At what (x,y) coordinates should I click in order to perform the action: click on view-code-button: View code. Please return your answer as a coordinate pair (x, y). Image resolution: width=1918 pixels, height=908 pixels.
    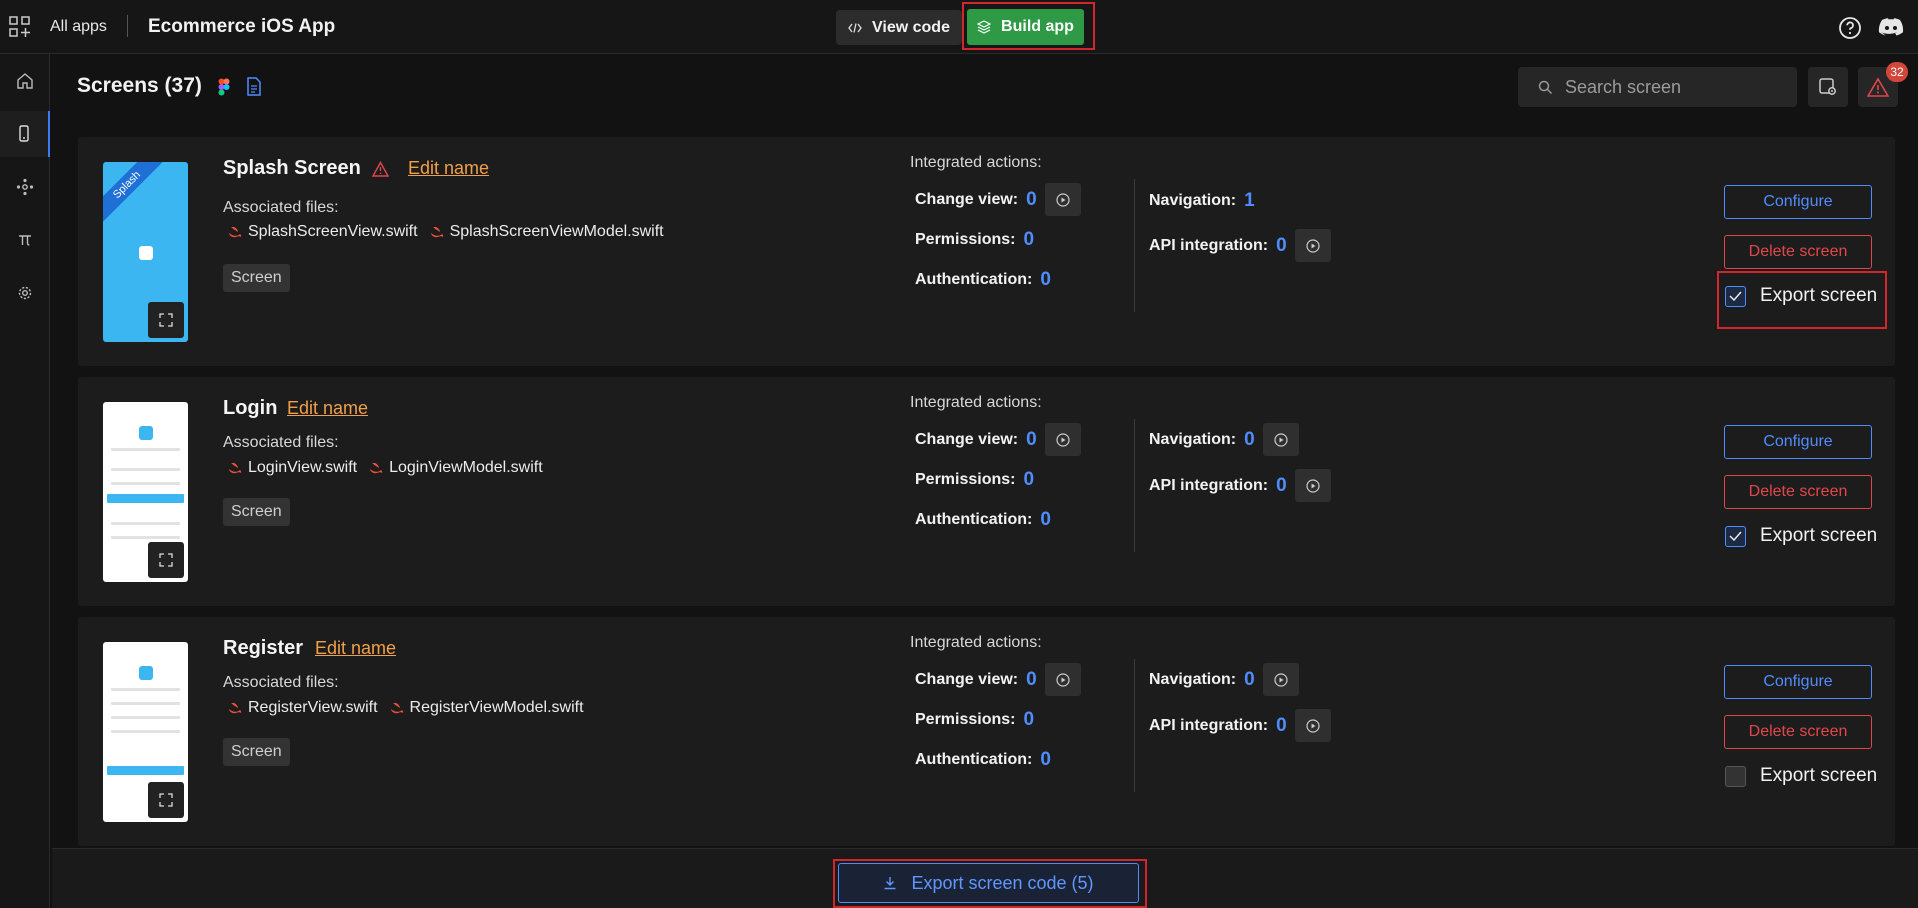
    Looking at the image, I should click on (899, 27).